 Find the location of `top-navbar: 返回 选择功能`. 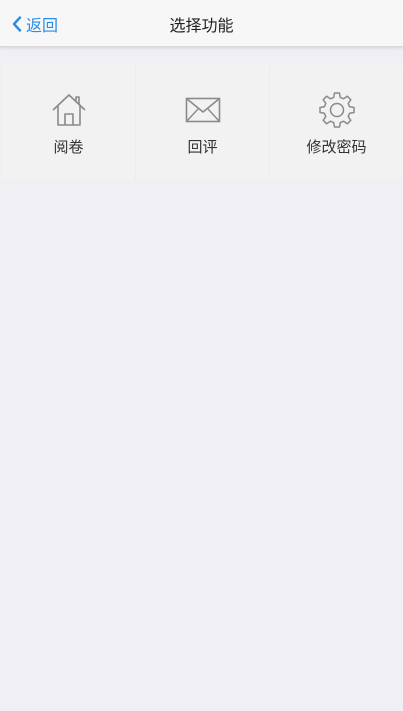

top-navbar: 返回 选择功能 is located at coordinates (201, 23).